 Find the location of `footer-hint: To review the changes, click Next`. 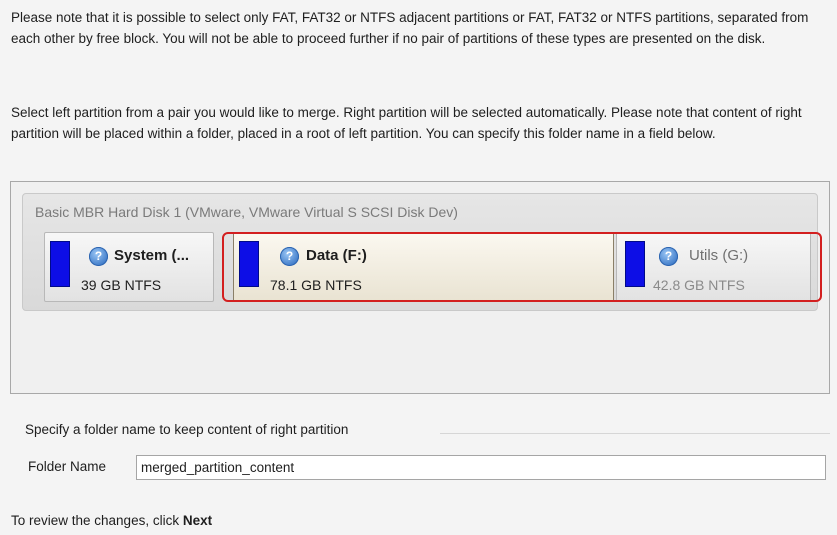

footer-hint: To review the changes, click Next is located at coordinates (111, 520).